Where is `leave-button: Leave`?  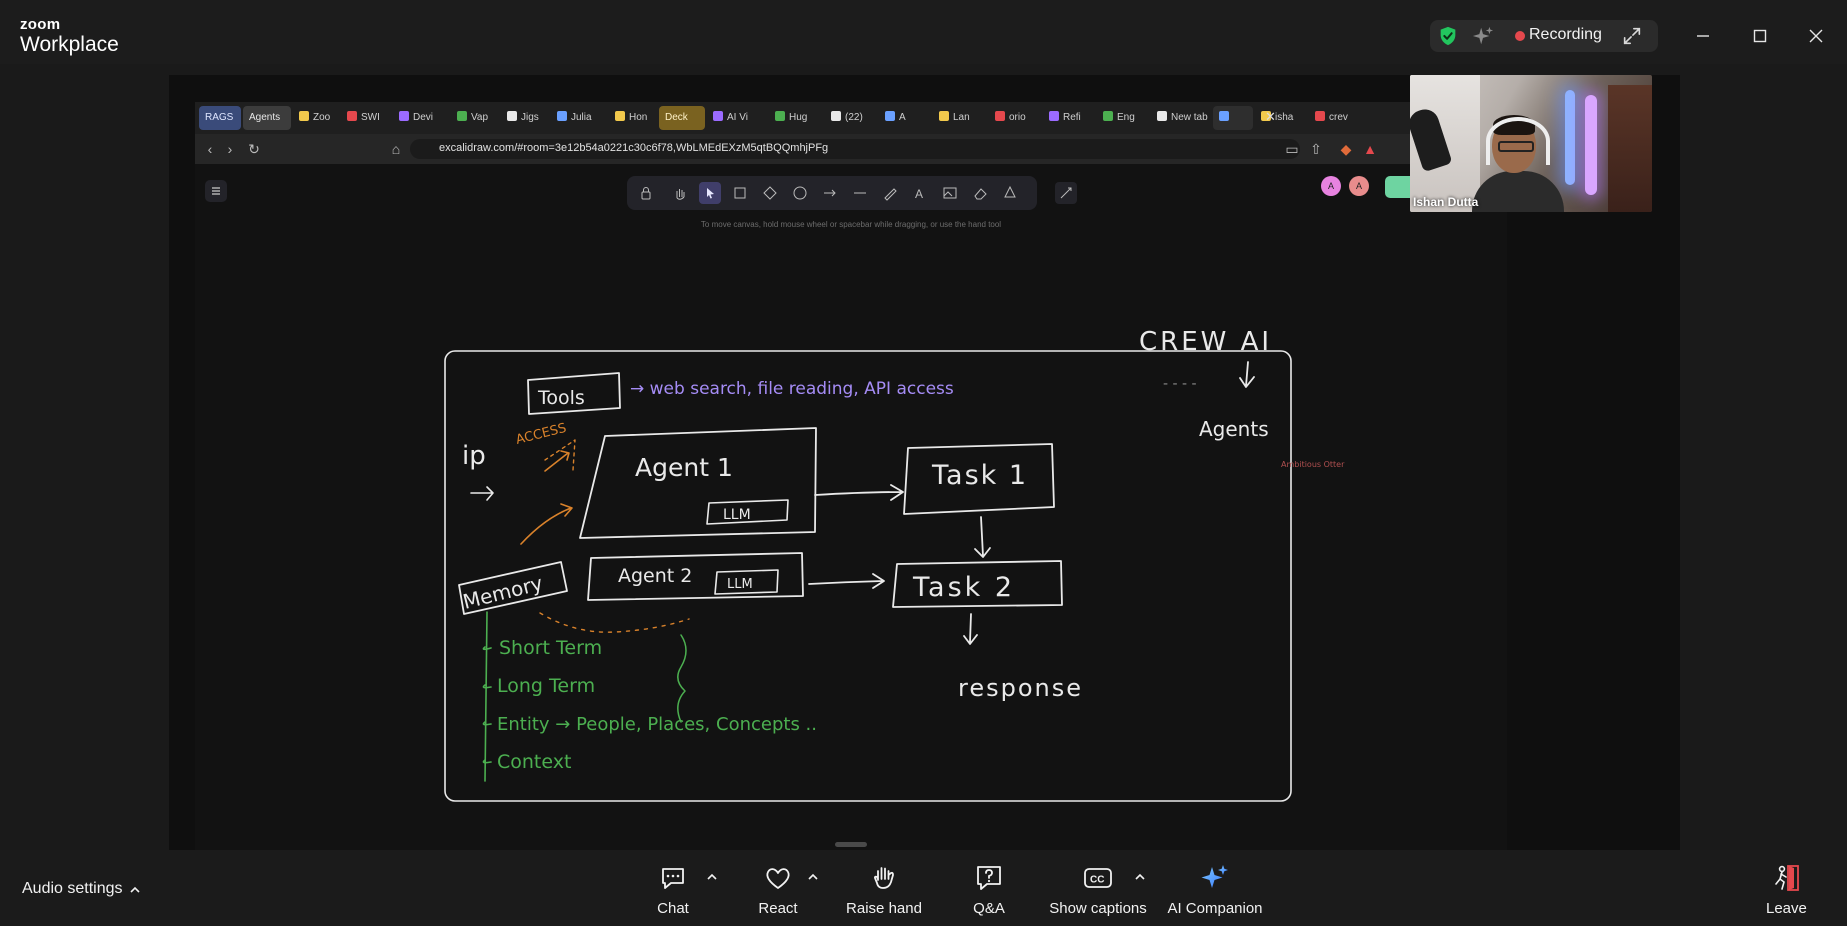 leave-button: Leave is located at coordinates (1786, 892).